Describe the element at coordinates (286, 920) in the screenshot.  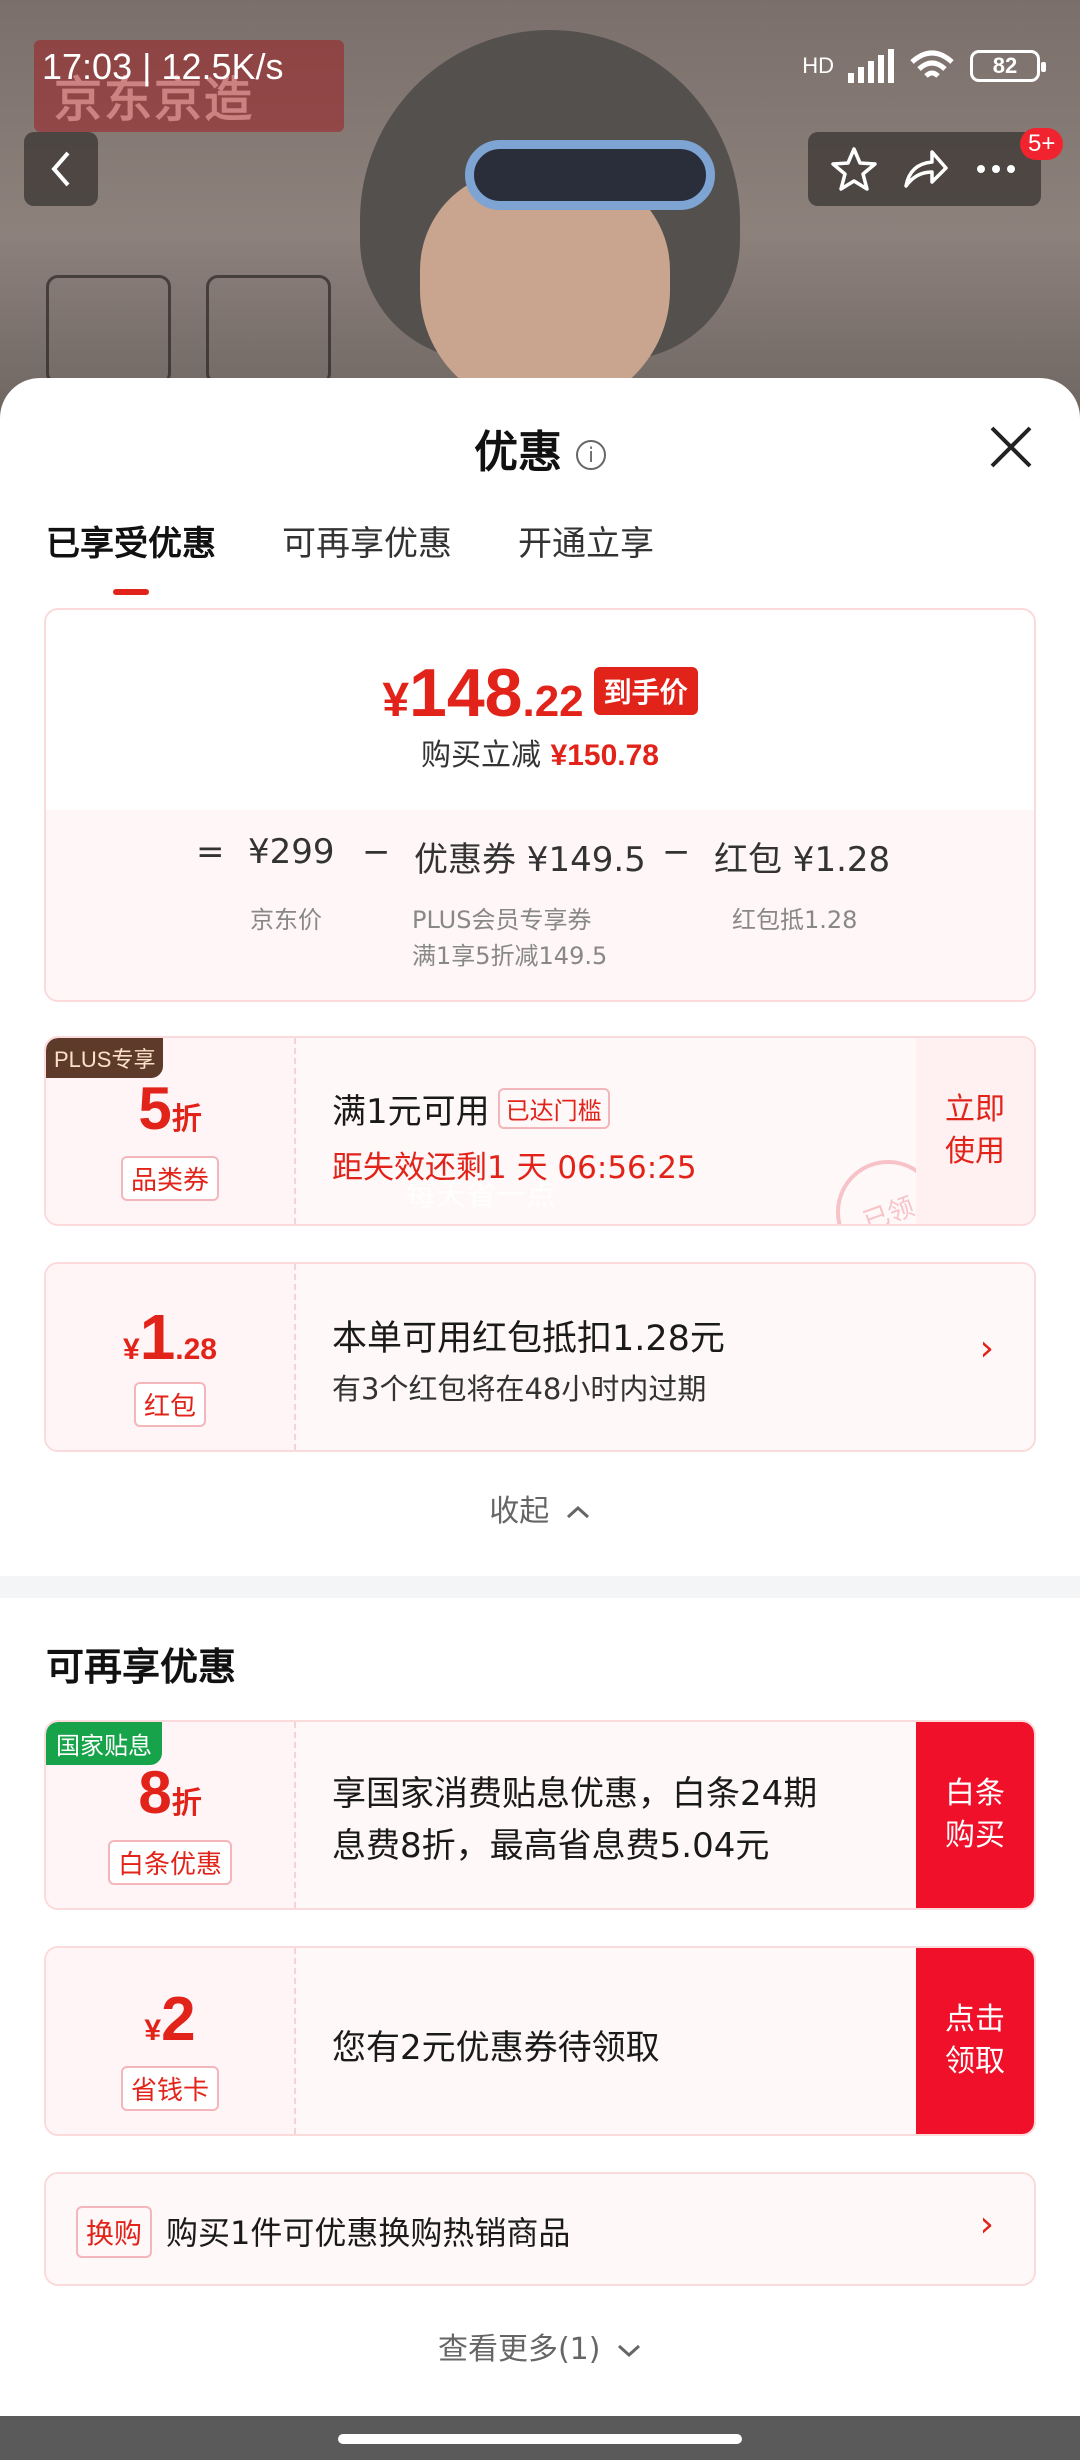
I see `jd-price-label: 京东价` at that location.